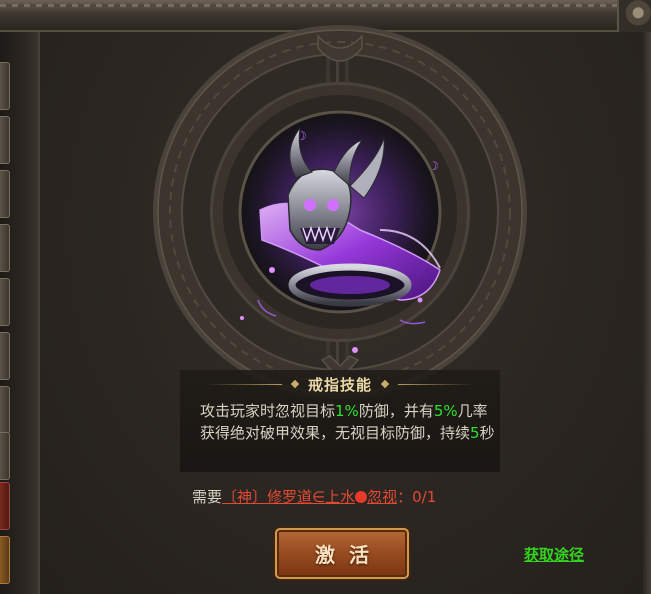  Describe the element at coordinates (435, 384) in the screenshot. I see `title-divider-right` at that location.